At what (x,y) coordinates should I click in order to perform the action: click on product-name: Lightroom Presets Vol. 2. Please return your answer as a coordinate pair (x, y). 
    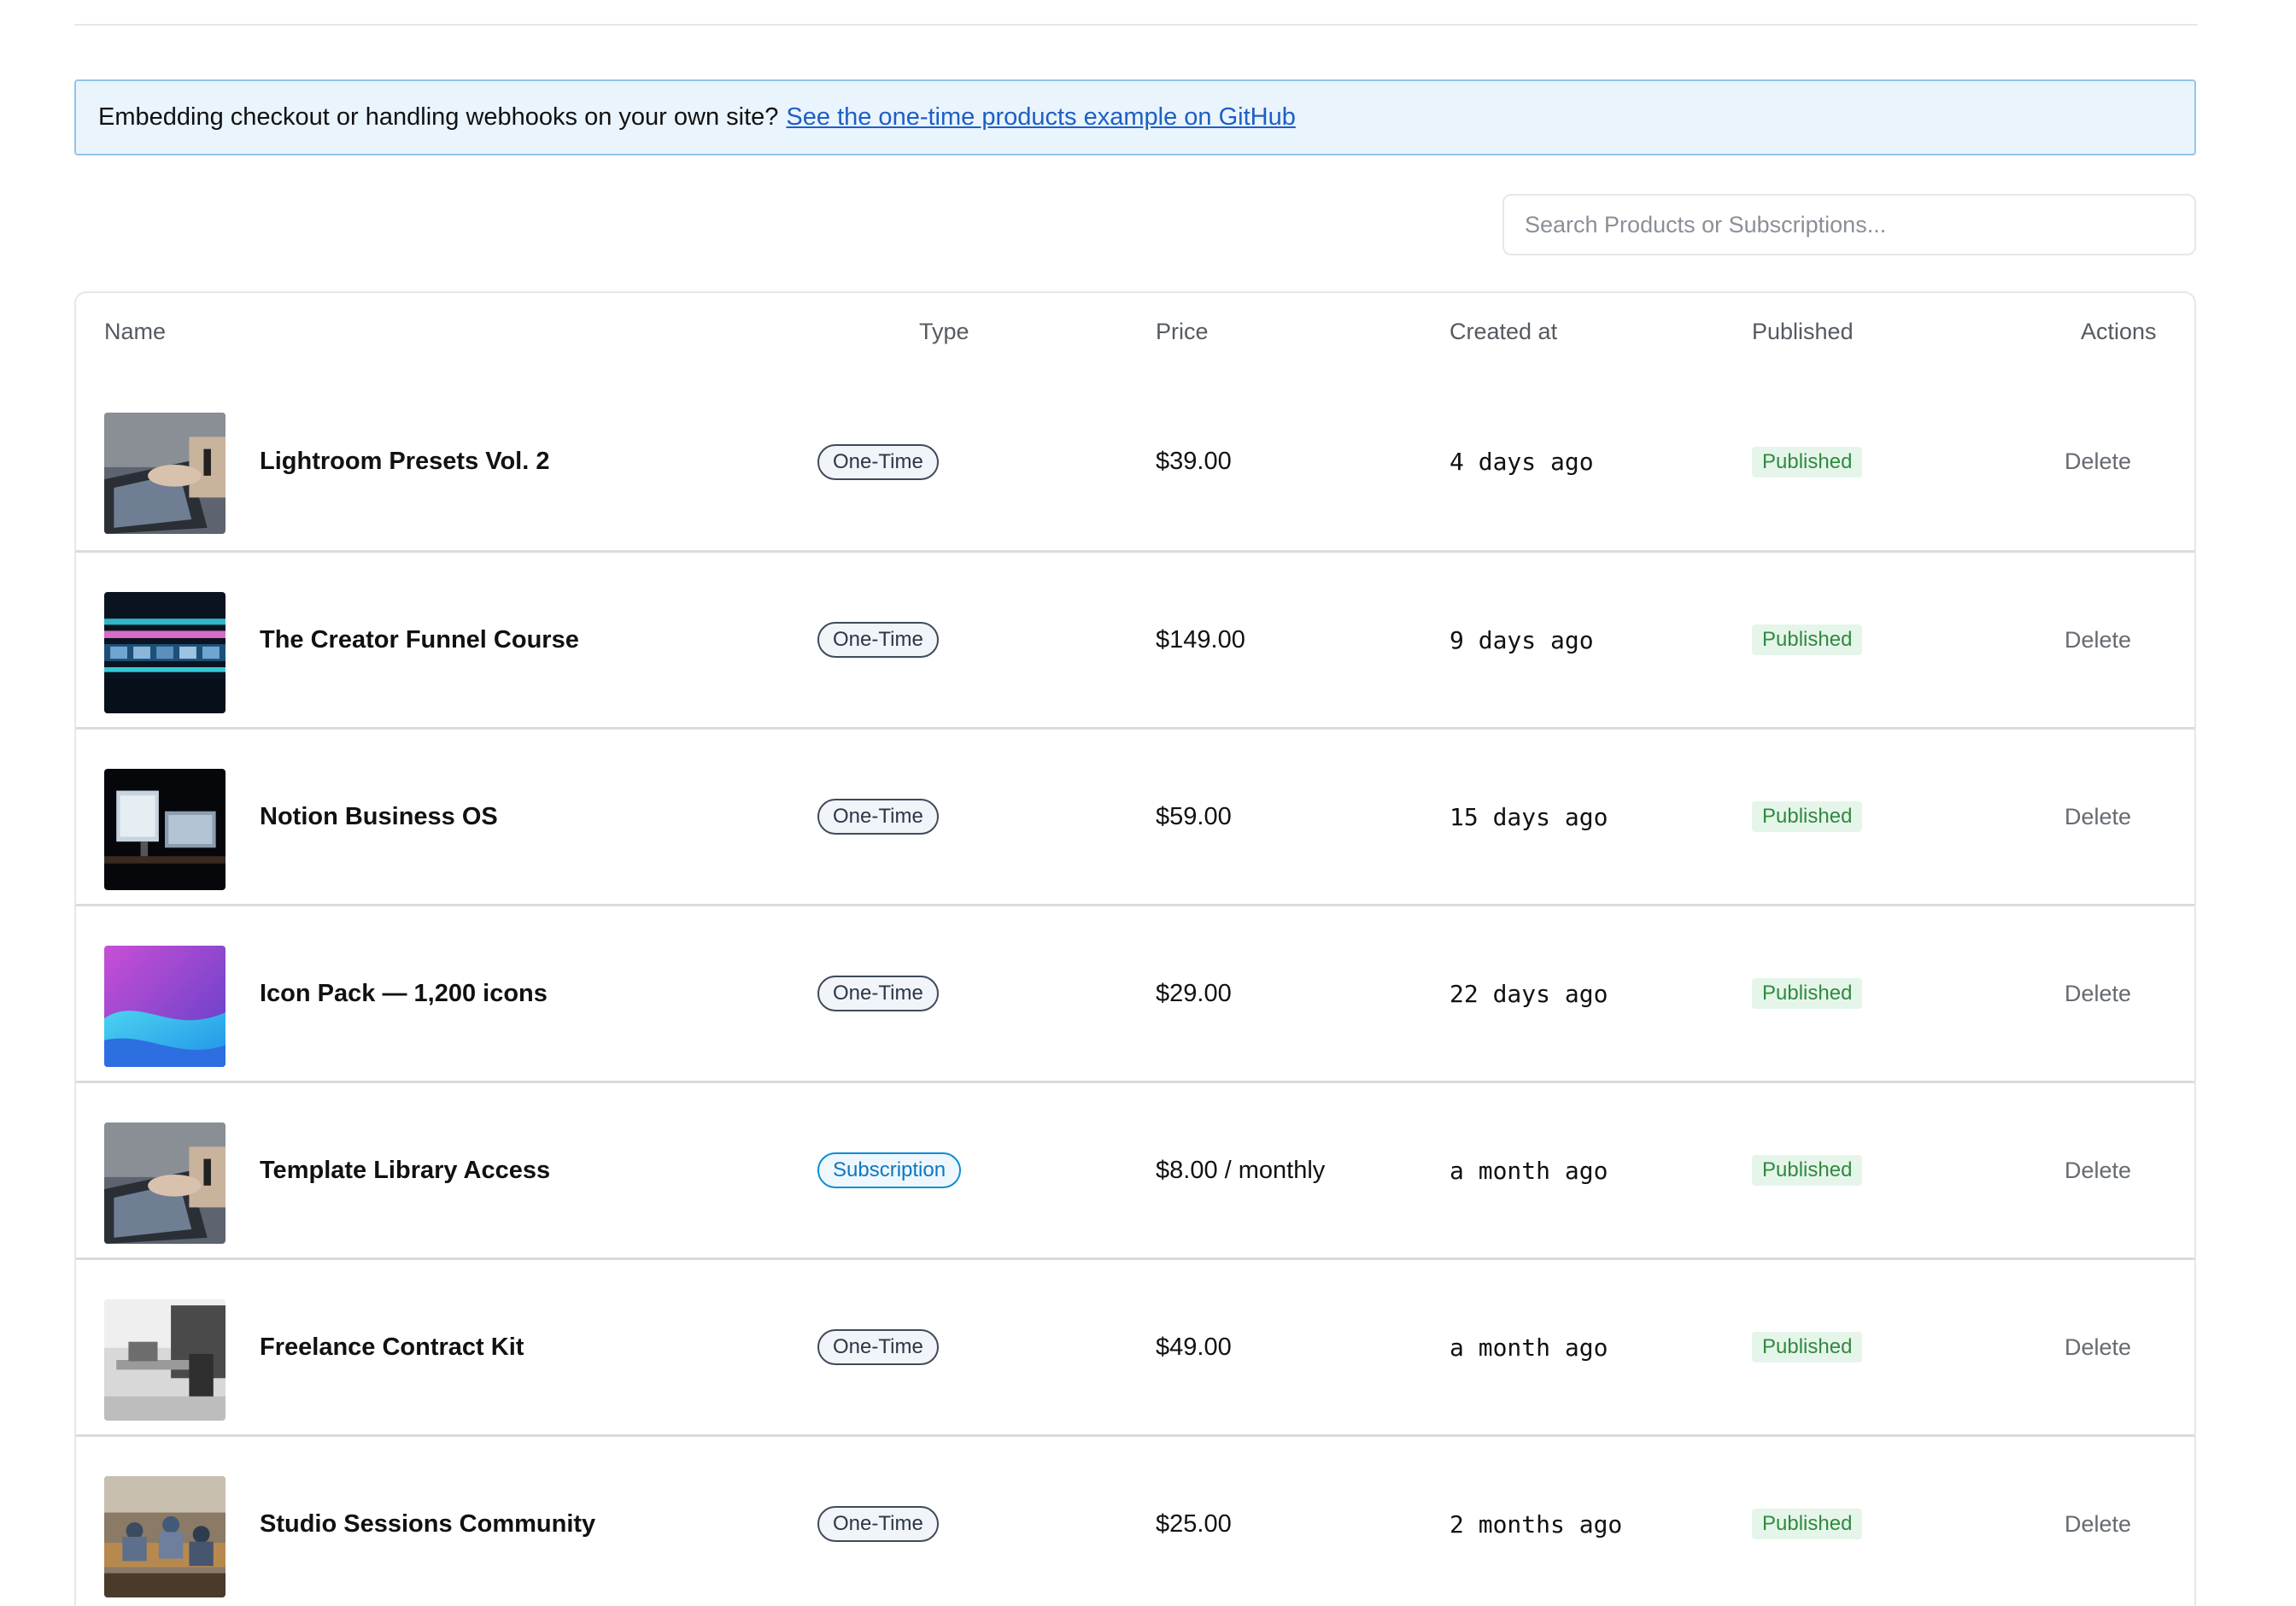
    Looking at the image, I should click on (404, 462).